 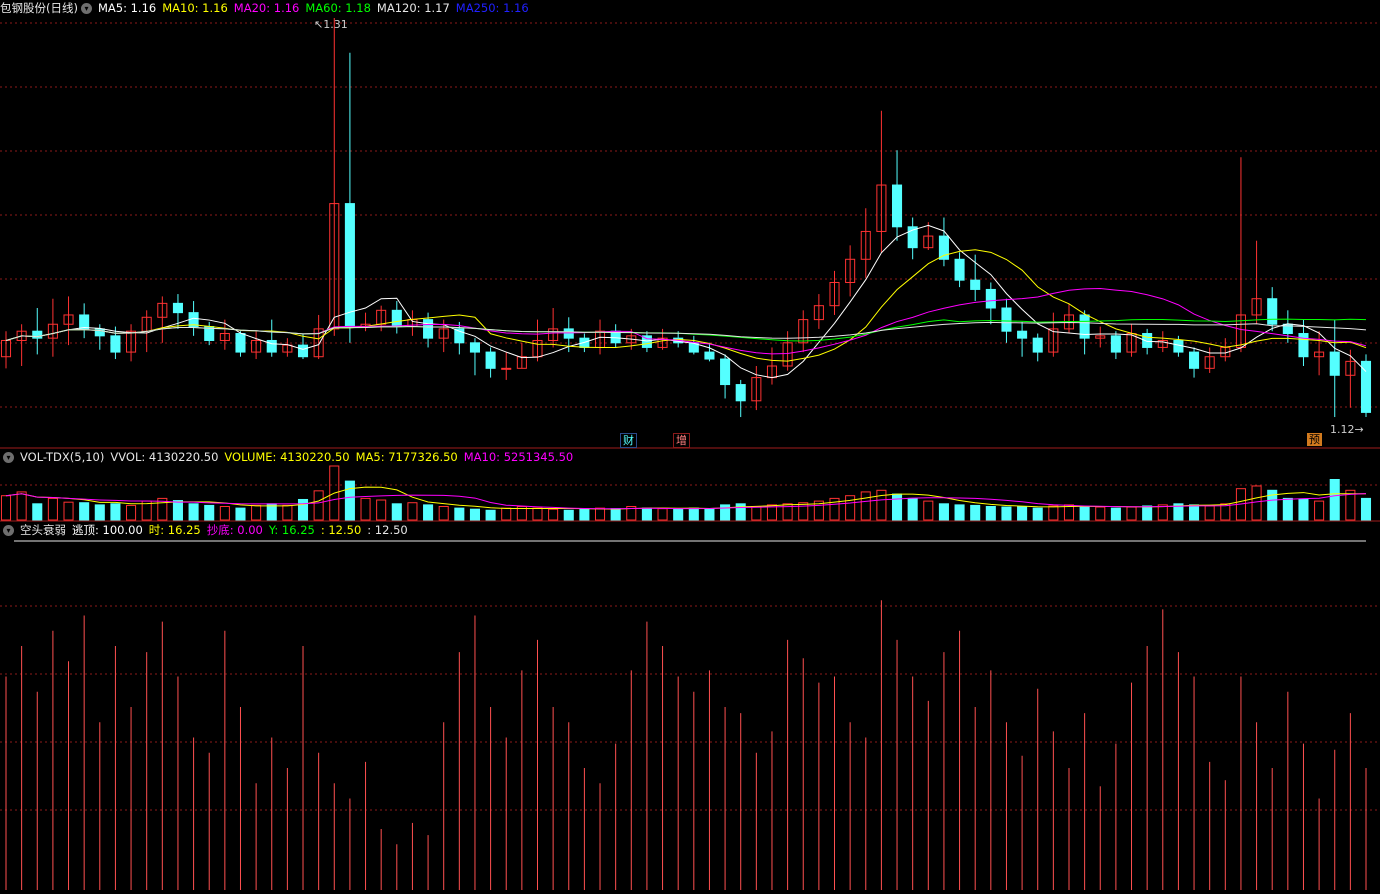 What do you see at coordinates (174, 530) in the screenshot?
I see `shi-value: 时: 16.25` at bounding box center [174, 530].